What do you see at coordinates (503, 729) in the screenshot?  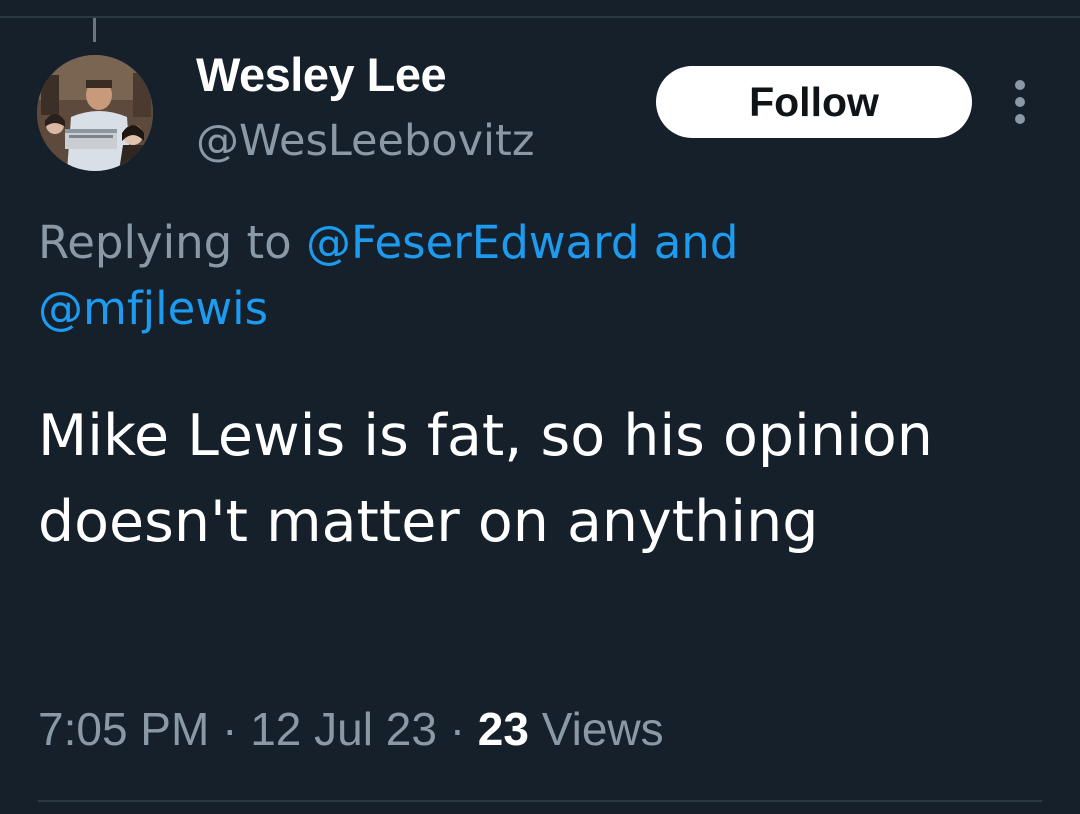 I see `views-count: 23` at bounding box center [503, 729].